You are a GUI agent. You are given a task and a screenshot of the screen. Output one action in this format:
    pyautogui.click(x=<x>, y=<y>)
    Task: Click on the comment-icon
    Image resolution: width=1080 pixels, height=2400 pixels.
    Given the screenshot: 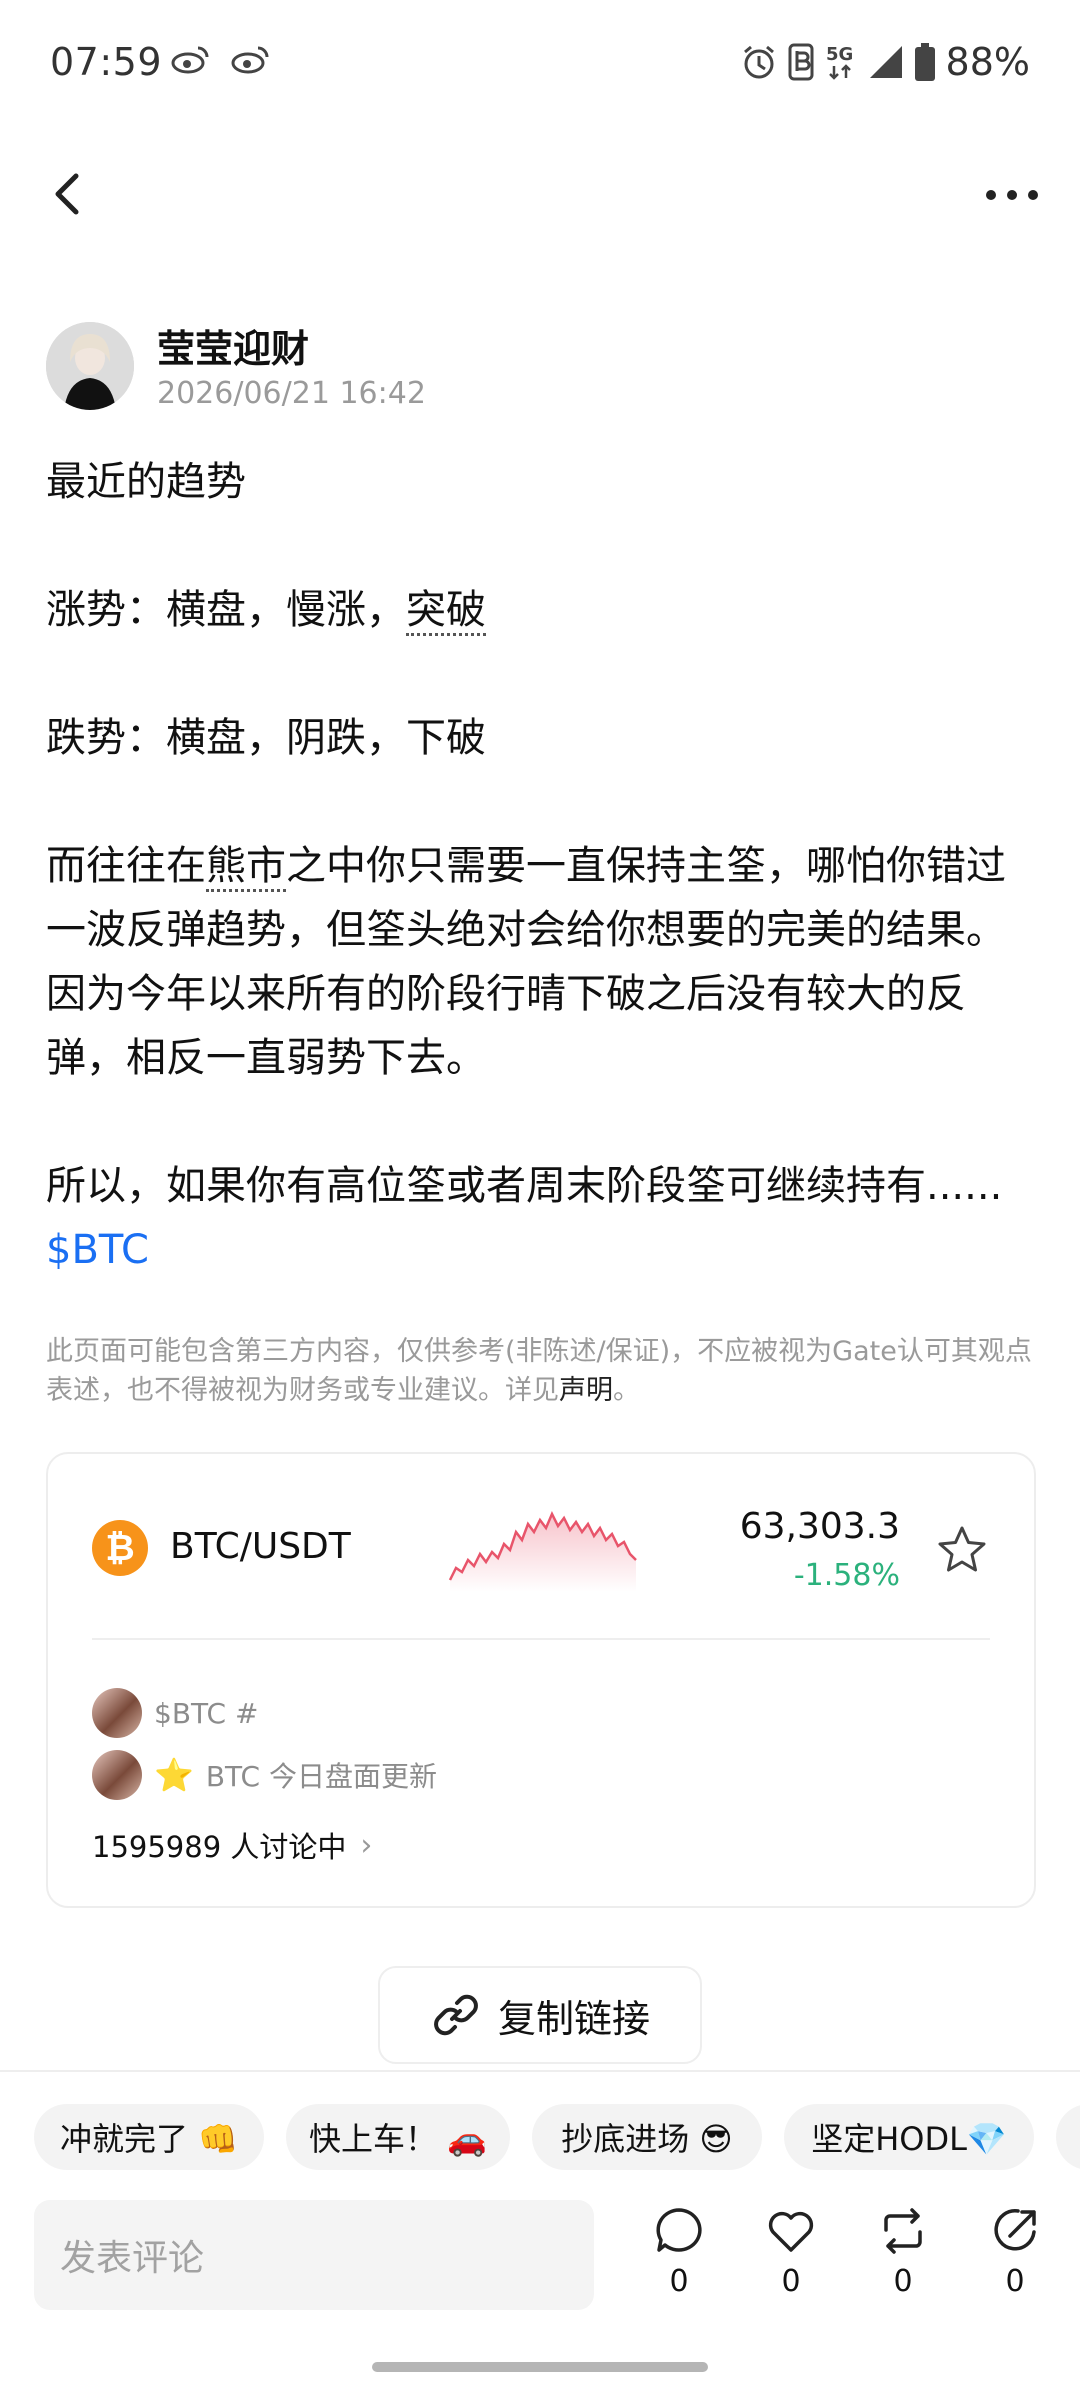 What is the action you would take?
    pyautogui.click(x=679, y=2230)
    